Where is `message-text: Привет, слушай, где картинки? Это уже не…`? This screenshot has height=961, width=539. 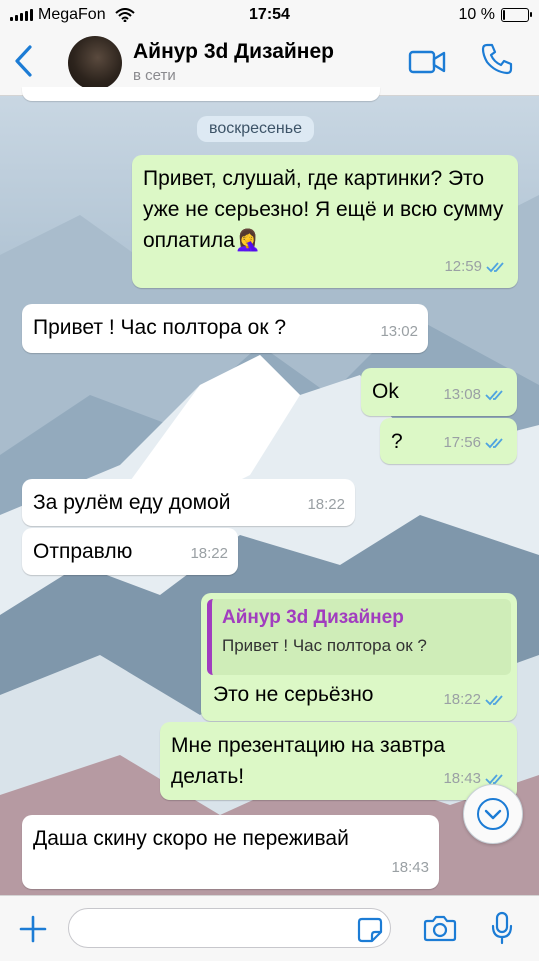 message-text: Привет, слушай, где картинки? Это уже не… is located at coordinates (323, 209).